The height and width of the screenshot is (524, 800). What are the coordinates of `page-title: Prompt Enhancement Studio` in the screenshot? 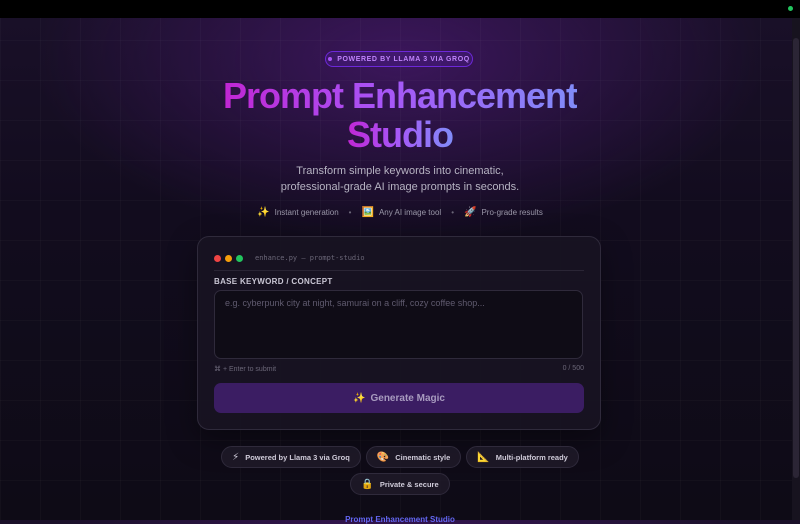 It's located at (400, 115).